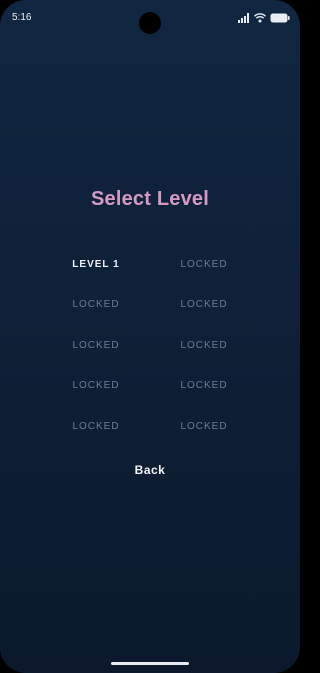 The width and height of the screenshot is (320, 673). What do you see at coordinates (260, 18) in the screenshot?
I see `wifi-icon` at bounding box center [260, 18].